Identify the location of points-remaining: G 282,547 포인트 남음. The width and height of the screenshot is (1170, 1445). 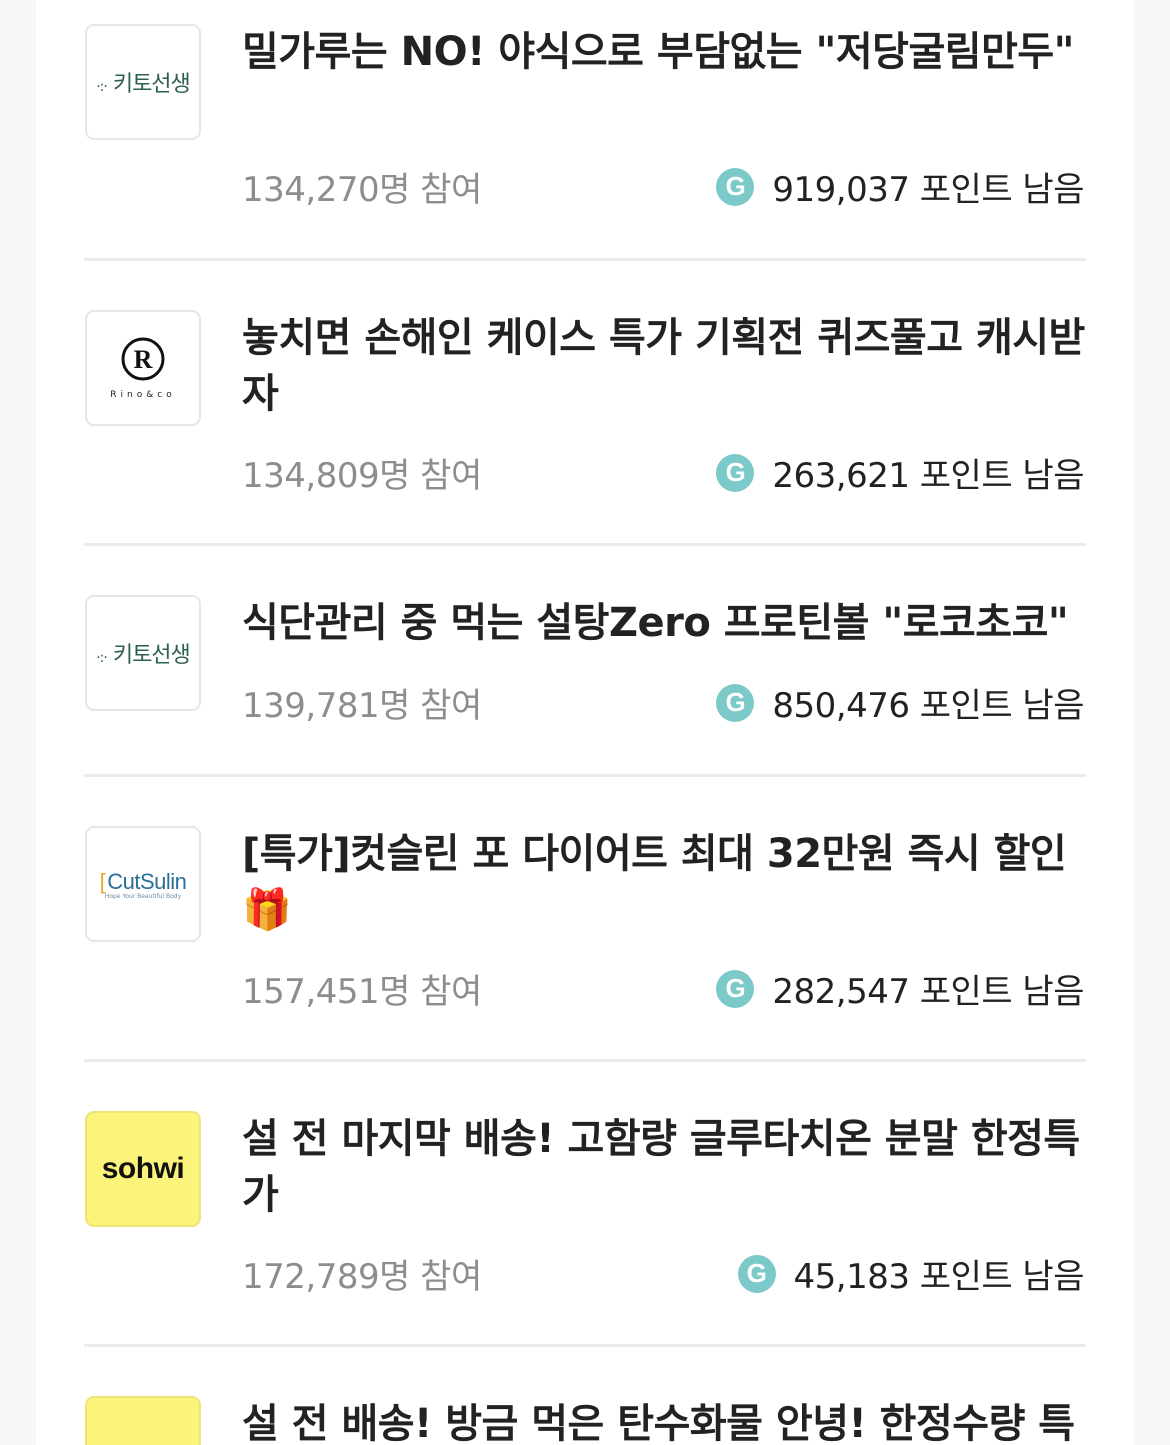
(900, 988).